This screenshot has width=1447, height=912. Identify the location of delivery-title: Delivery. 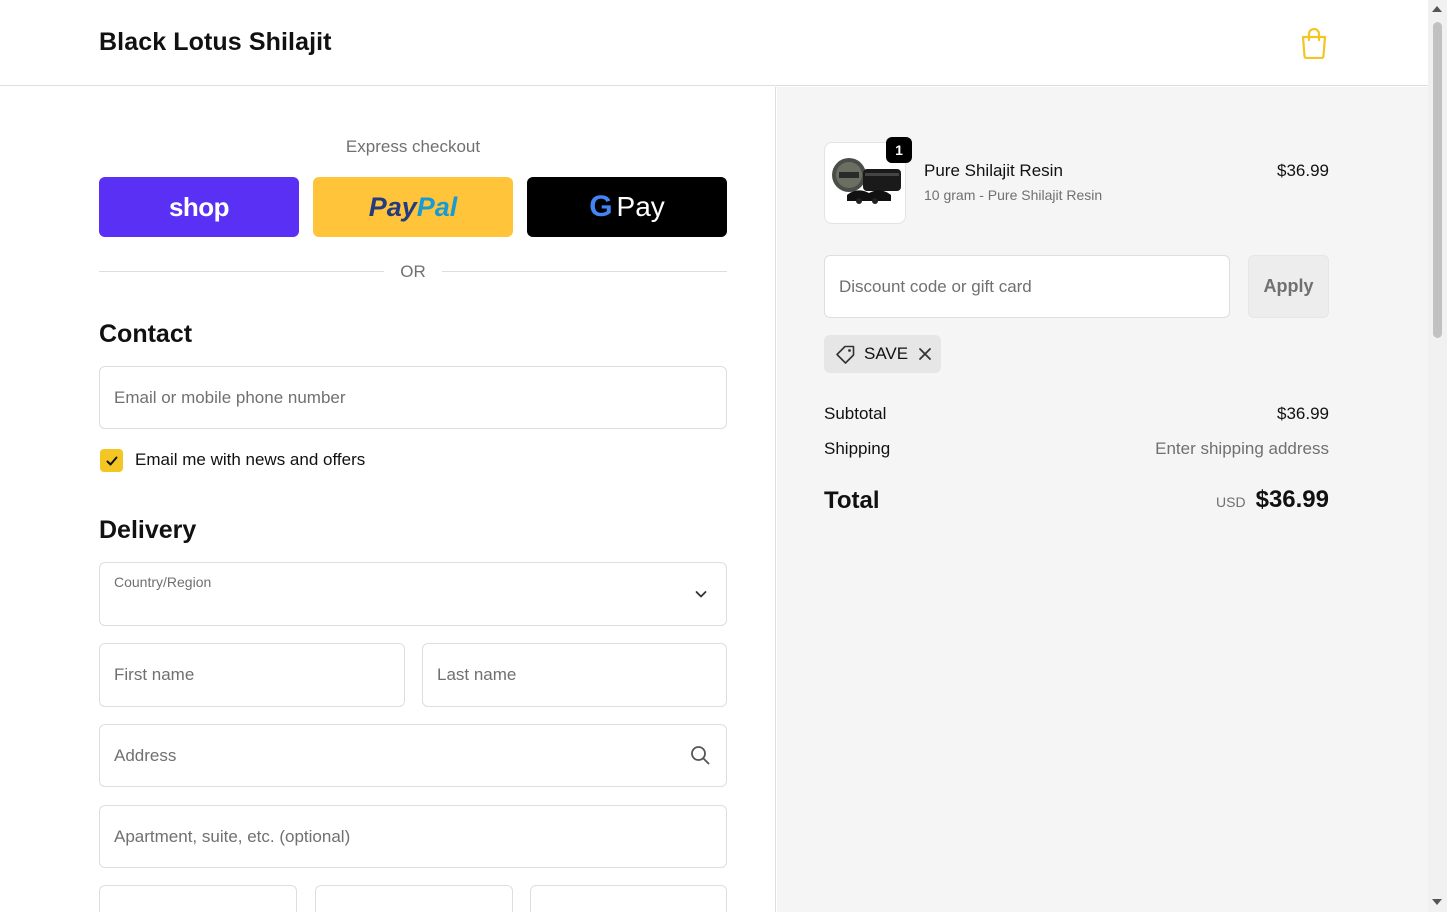
(148, 530).